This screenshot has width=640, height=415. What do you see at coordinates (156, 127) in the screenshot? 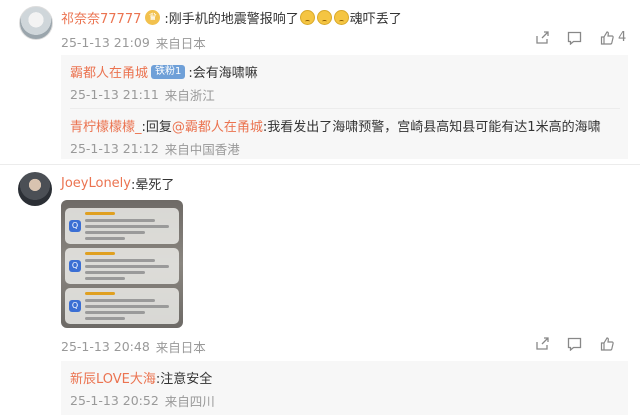
I see `reply-label: :回复` at bounding box center [156, 127].